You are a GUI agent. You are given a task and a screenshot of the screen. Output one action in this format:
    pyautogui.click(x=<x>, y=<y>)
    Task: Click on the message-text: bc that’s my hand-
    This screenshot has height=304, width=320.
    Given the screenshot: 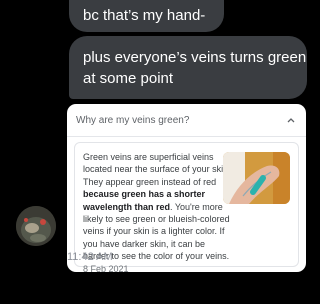 What is the action you would take?
    pyautogui.click(x=144, y=15)
    